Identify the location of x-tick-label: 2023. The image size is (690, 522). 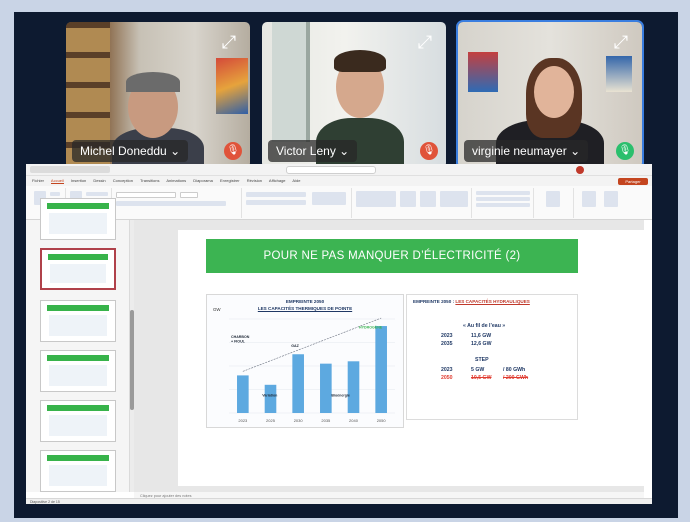
(243, 420).